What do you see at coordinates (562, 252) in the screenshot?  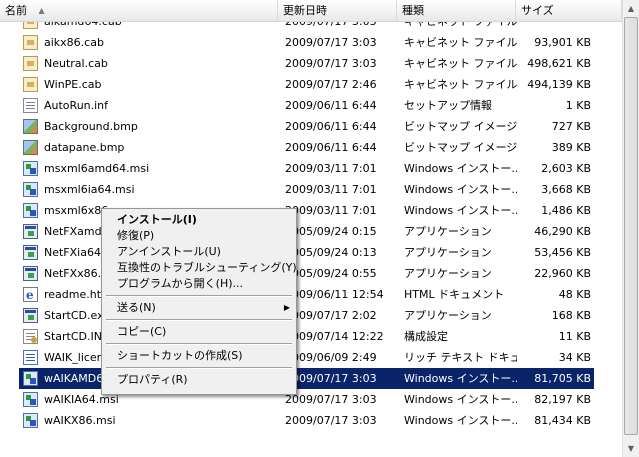 I see `file-size: 53,456 KB` at bounding box center [562, 252].